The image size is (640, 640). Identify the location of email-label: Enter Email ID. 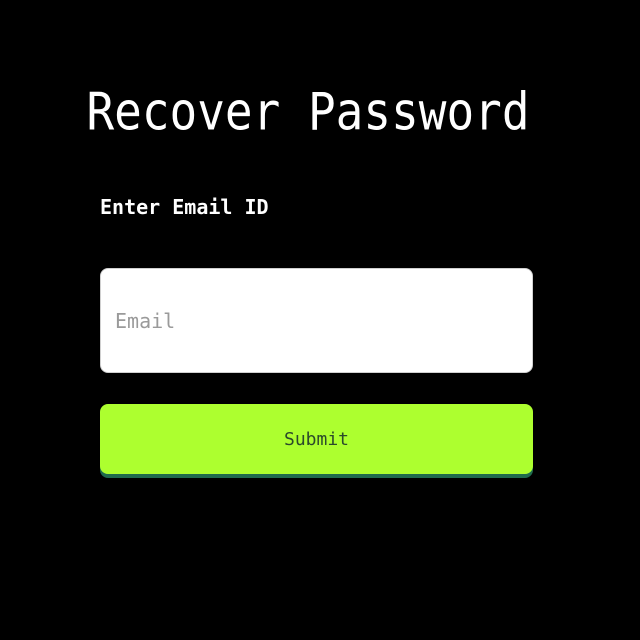
(184, 207).